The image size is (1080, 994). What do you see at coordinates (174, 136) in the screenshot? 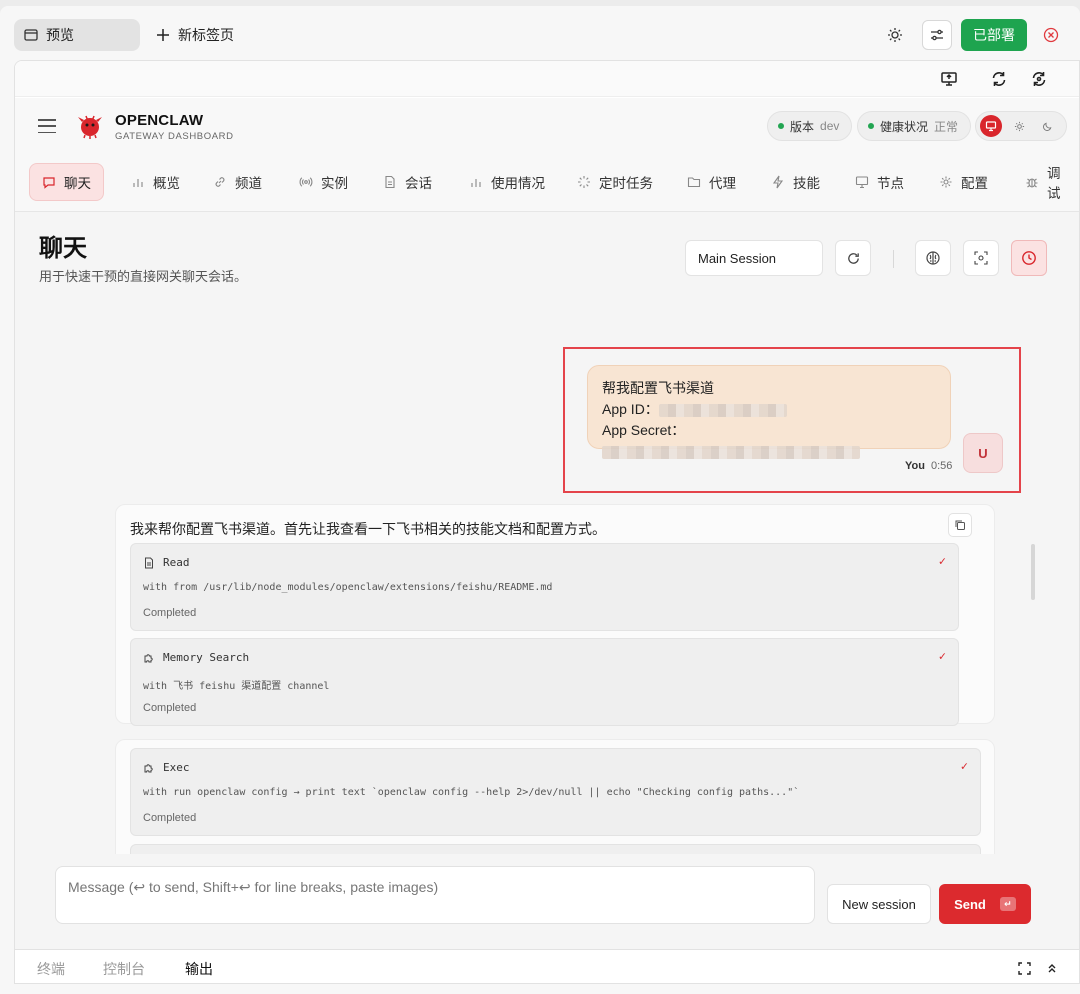
I see `brand-subtitle: GATEWAY DASHBOARD` at bounding box center [174, 136].